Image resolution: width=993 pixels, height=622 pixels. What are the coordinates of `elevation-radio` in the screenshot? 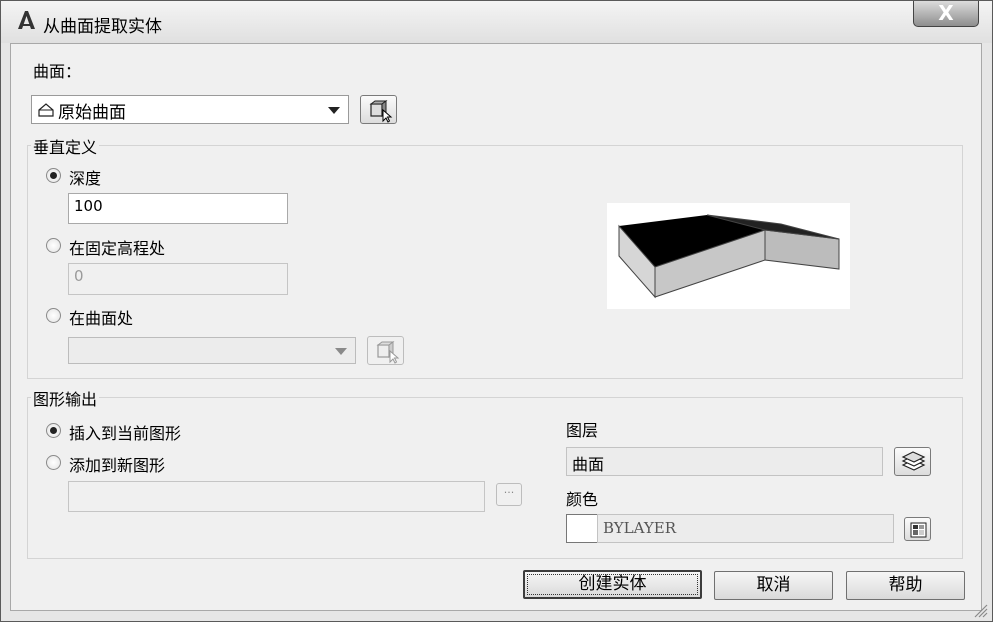 It's located at (53, 245).